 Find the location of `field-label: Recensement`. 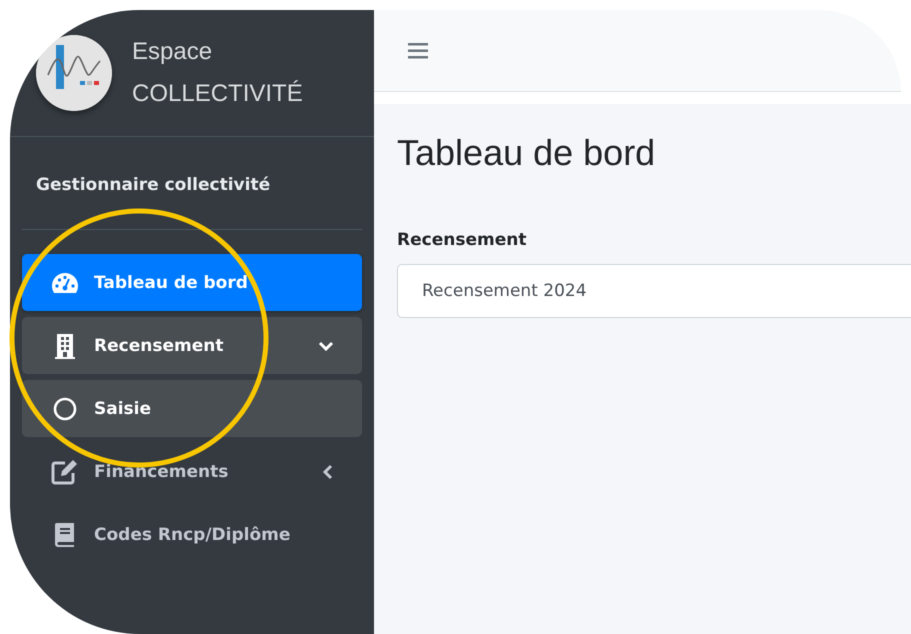

field-label: Recensement is located at coordinates (462, 240).